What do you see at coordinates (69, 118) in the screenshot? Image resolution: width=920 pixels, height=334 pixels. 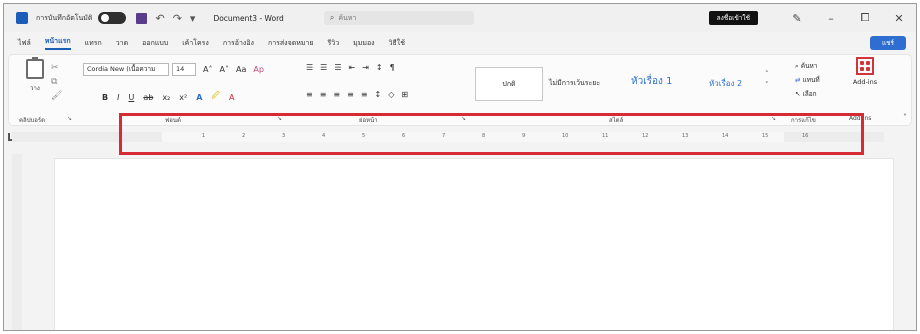 I see `clipboard-launcher-icon: ↘` at bounding box center [69, 118].